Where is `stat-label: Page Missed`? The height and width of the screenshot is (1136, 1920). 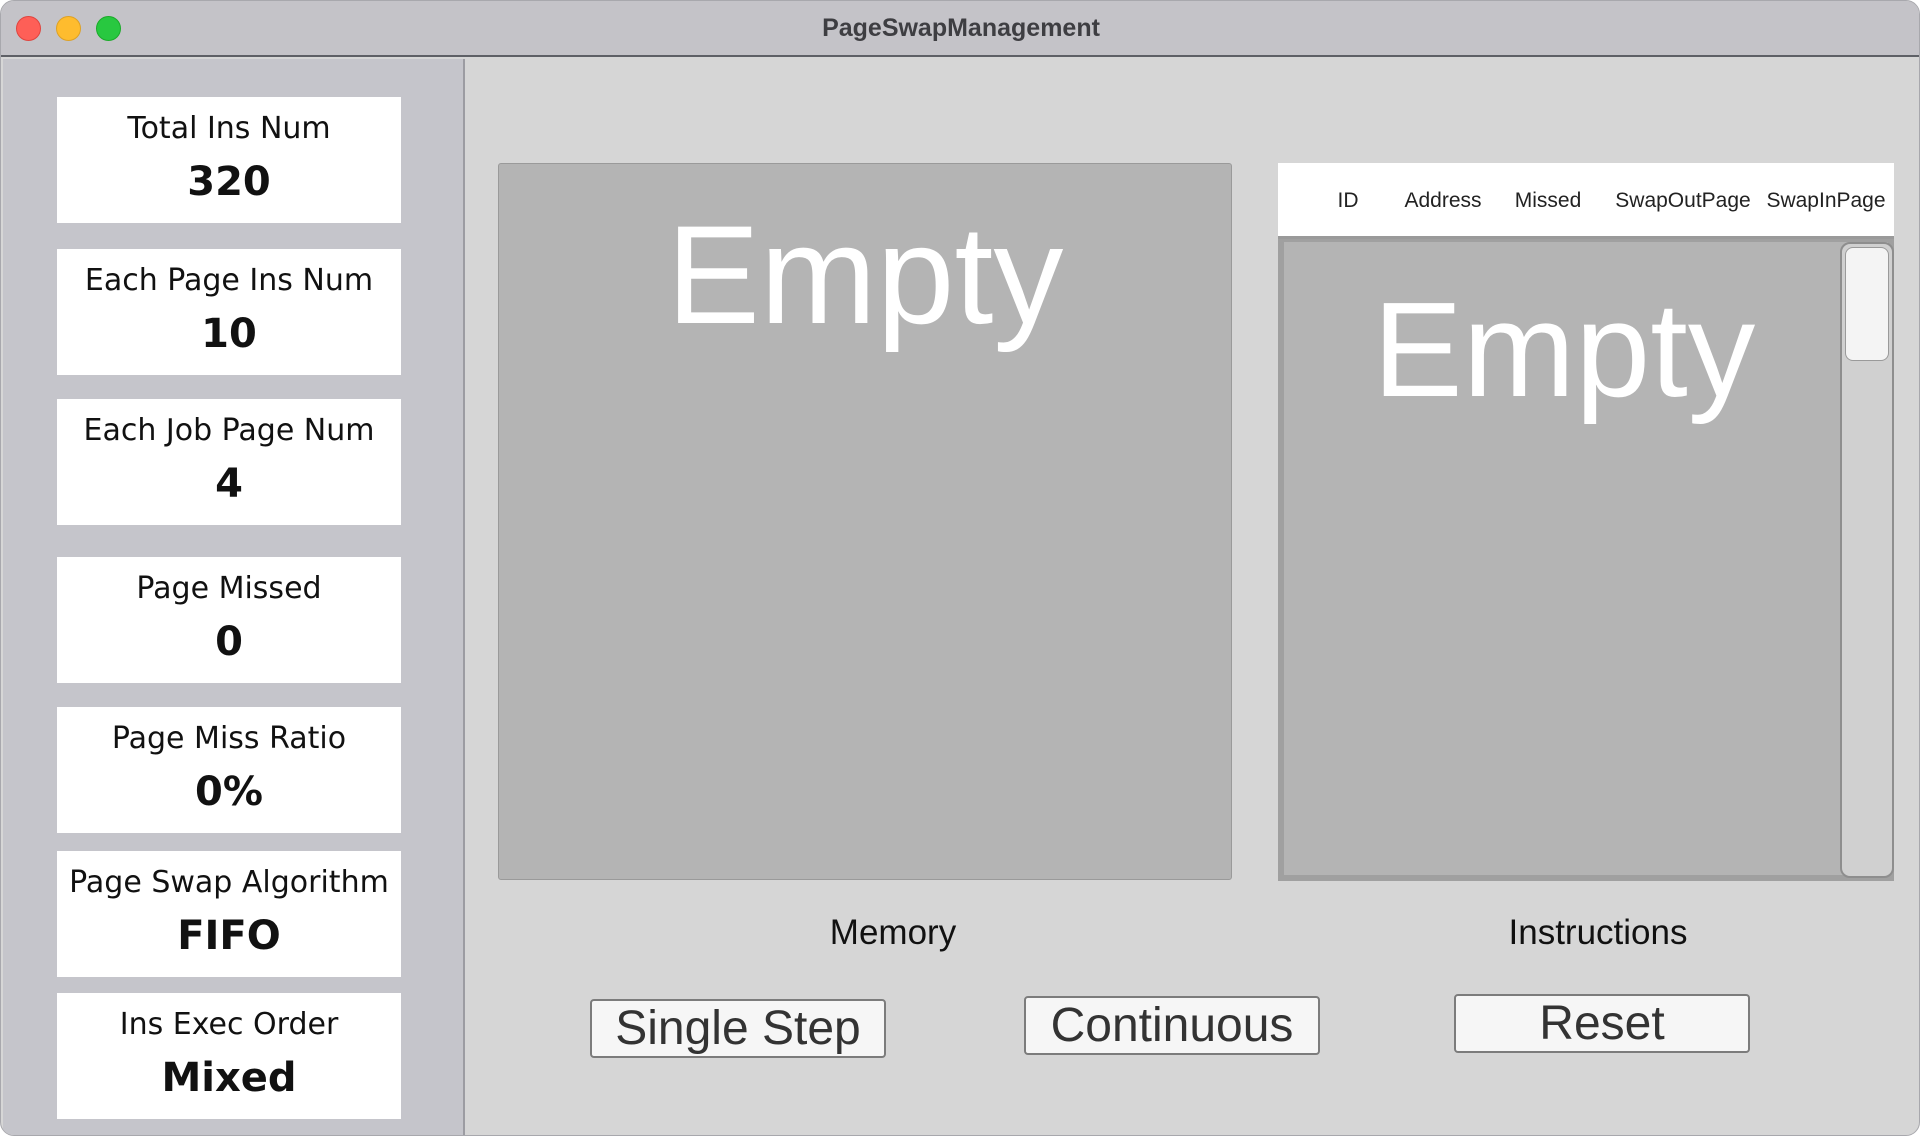
stat-label: Page Missed is located at coordinates (229, 588).